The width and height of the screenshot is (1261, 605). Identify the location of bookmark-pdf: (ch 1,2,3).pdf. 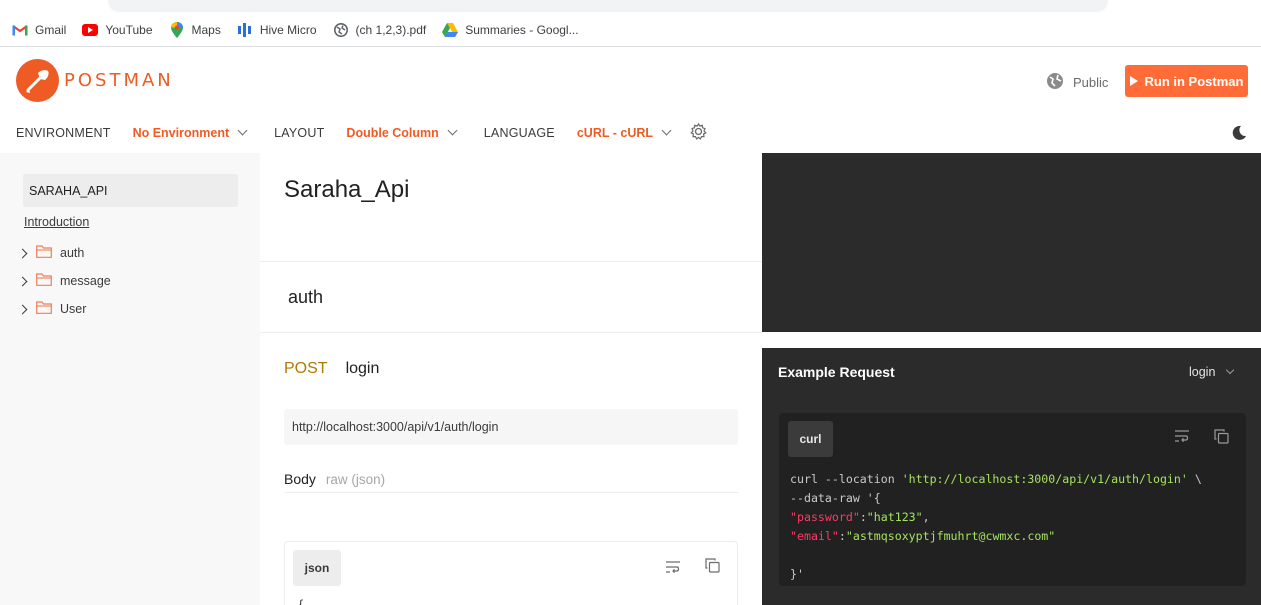
(380, 29).